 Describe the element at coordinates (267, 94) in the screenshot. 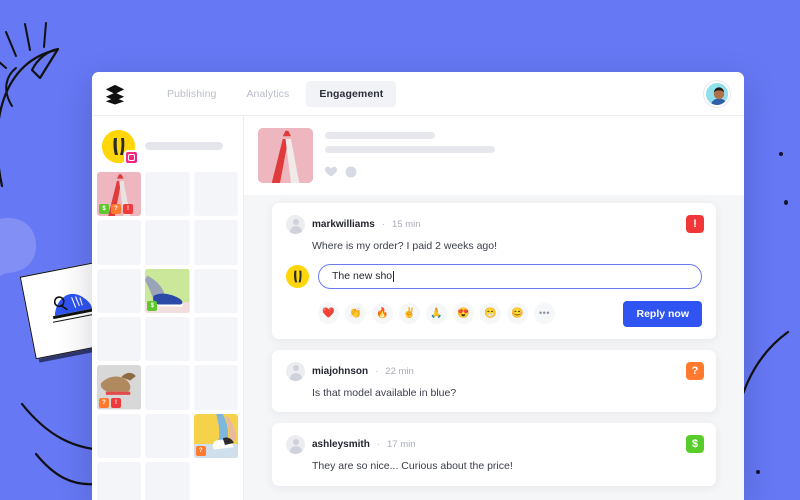

I see `tab-analytics: Analytics` at that location.